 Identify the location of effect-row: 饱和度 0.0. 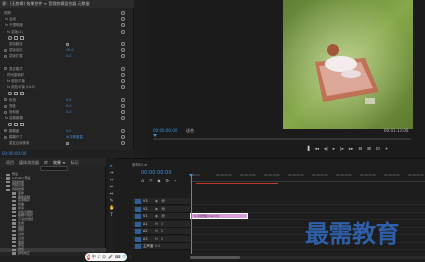
(67, 112).